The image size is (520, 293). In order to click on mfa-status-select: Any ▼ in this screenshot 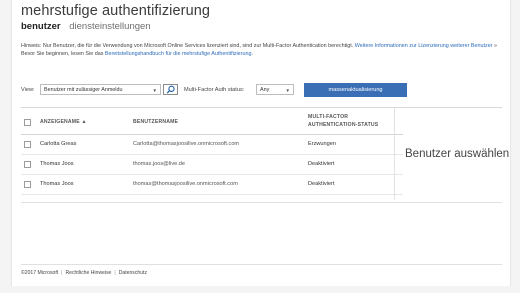, I will do `click(275, 89)`.